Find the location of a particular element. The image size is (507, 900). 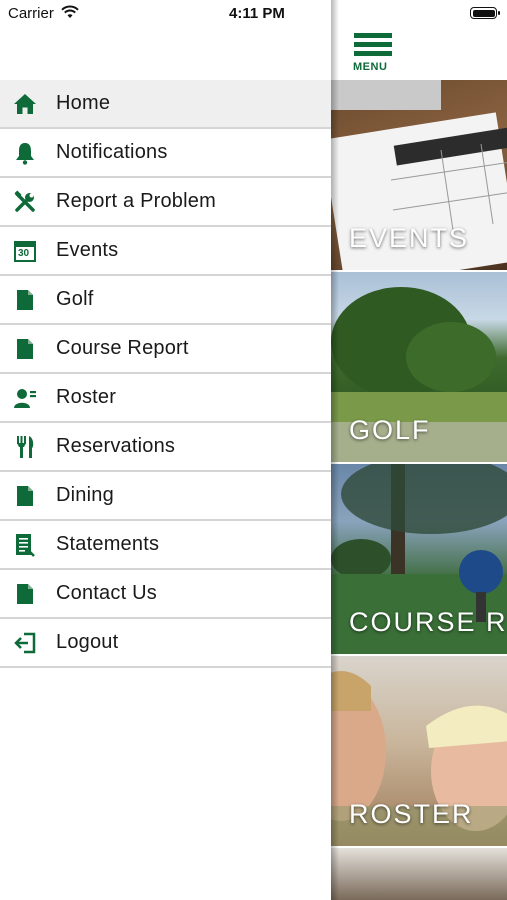

menu-item-reservations: Reservations is located at coordinates (165, 447).